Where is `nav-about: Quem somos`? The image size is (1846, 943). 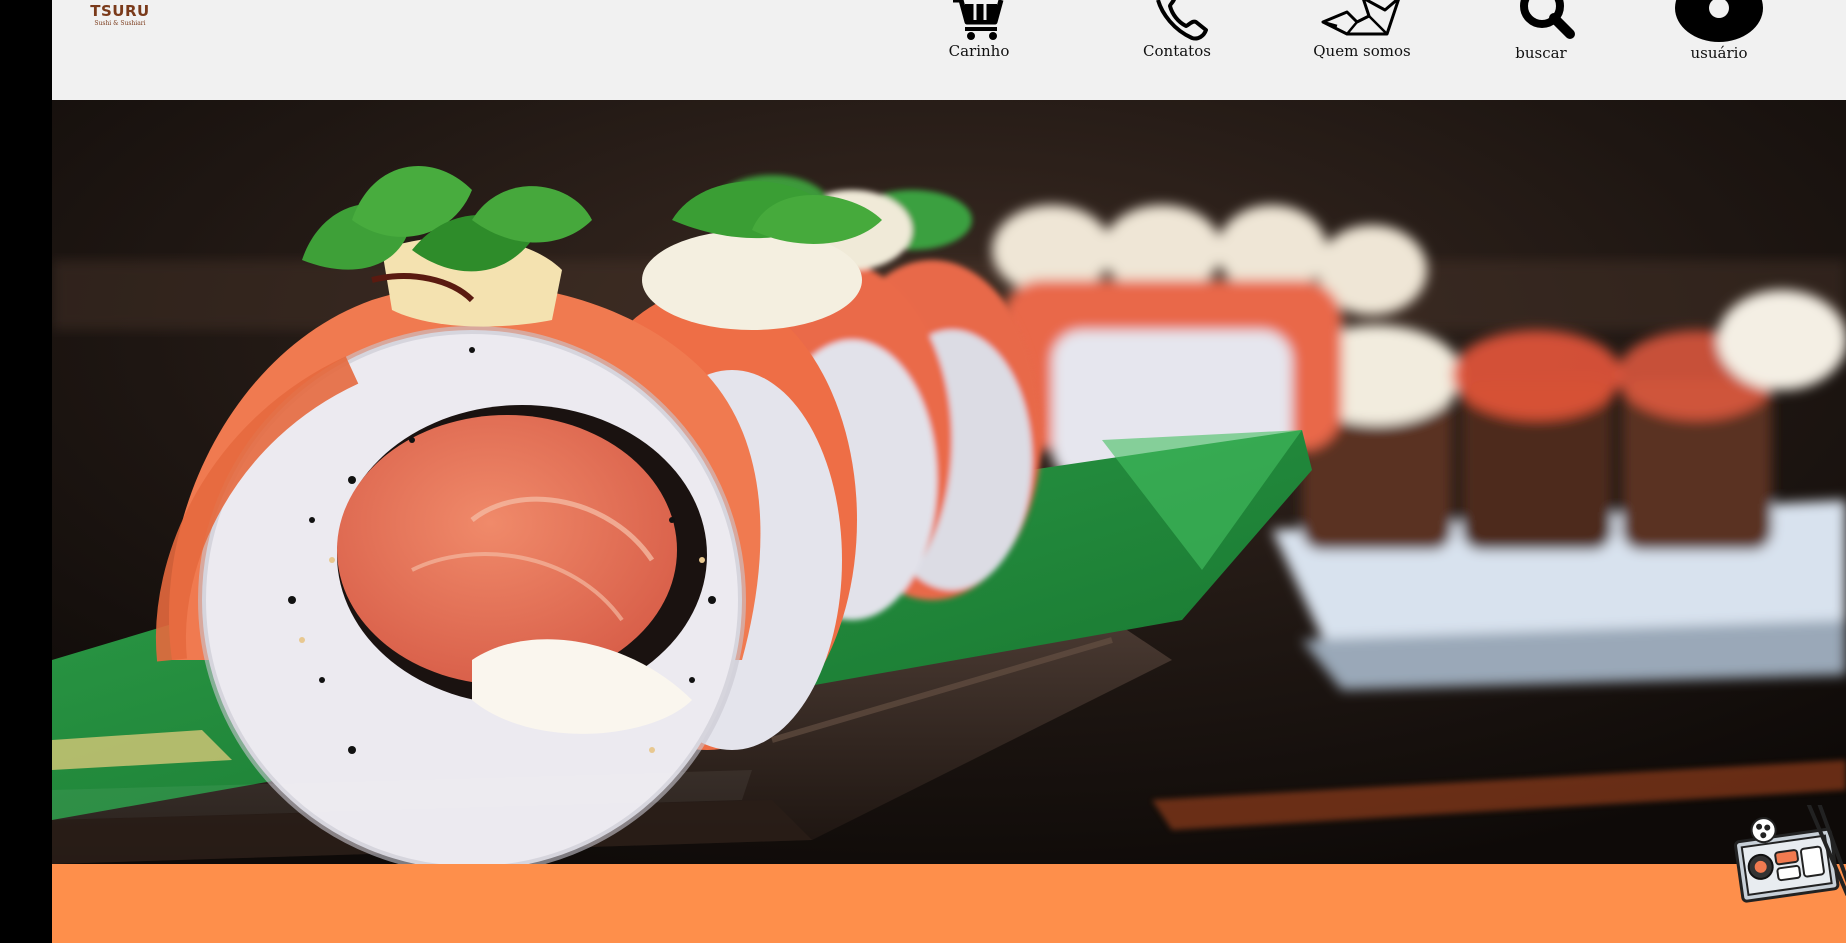 nav-about: Quem somos is located at coordinates (1362, 30).